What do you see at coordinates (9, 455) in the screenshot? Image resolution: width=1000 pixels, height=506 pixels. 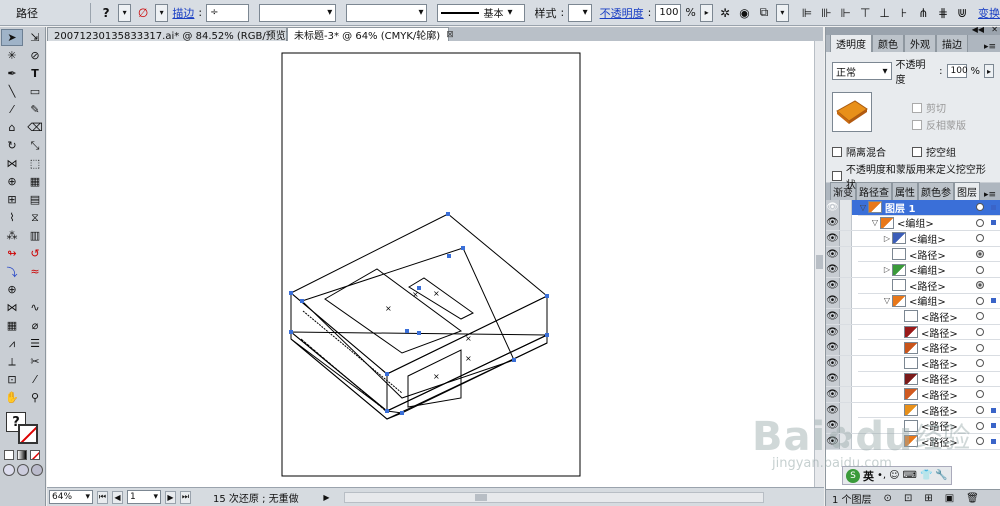 I see `color-button-icon` at bounding box center [9, 455].